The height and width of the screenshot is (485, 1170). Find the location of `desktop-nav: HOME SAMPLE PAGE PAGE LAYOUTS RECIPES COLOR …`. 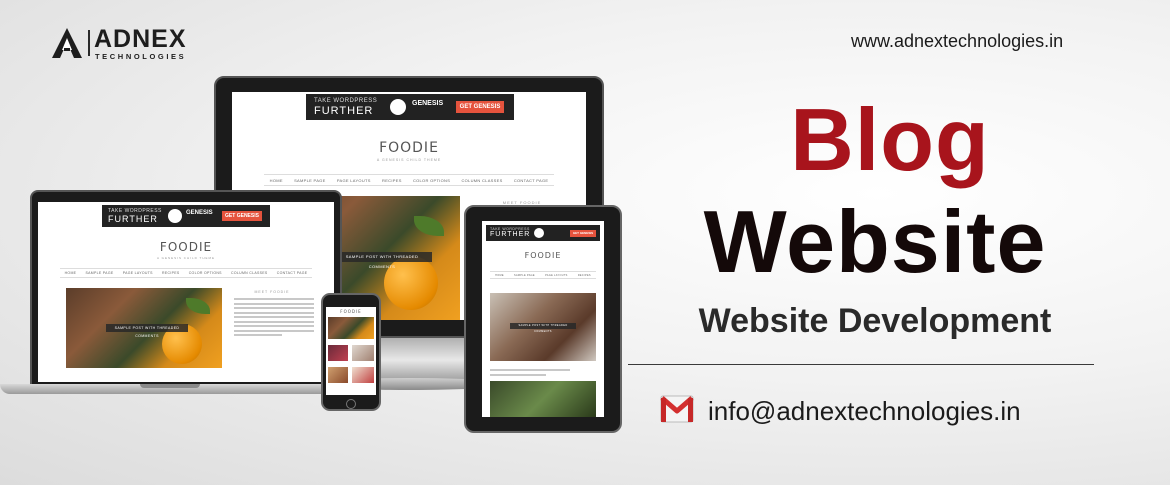

desktop-nav: HOME SAMPLE PAGE PAGE LAYOUTS RECIPES COLOR … is located at coordinates (409, 180).